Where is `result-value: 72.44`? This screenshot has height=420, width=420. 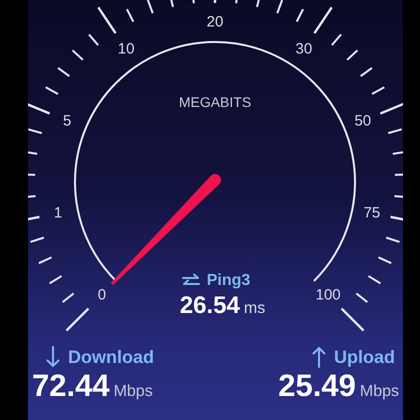 result-value: 72.44 is located at coordinates (71, 386).